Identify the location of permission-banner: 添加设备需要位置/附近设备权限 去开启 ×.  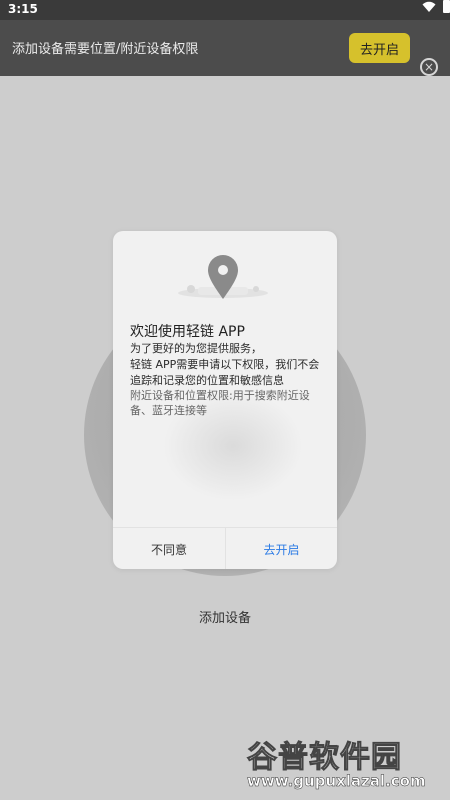
(225, 48).